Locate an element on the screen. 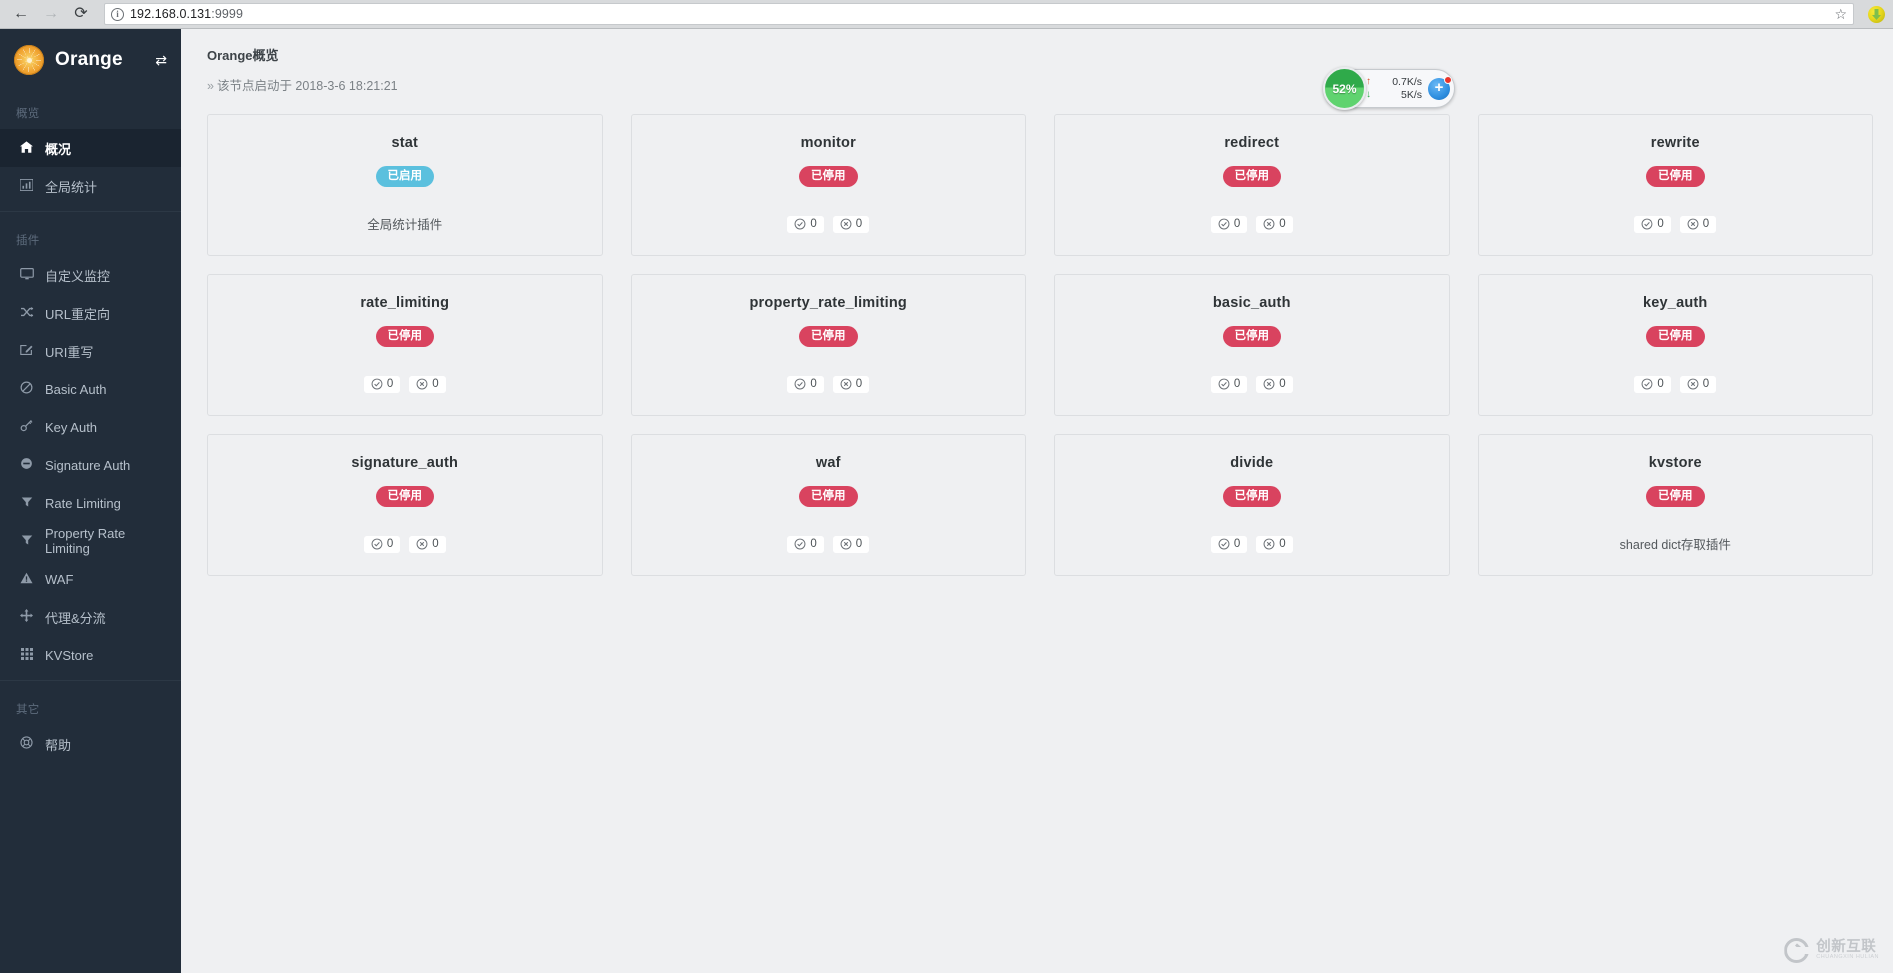 This screenshot has width=1893, height=973. plugin-card: key_auth 已停用 0 0 is located at coordinates (1675, 345).